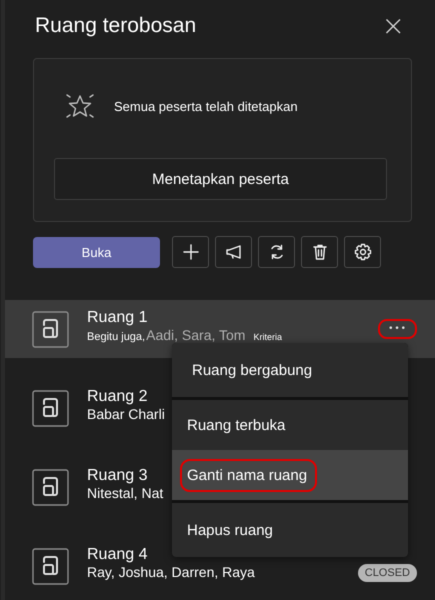 The image size is (435, 600). I want to click on menu-item-label: Ruang bergabung, so click(252, 370).